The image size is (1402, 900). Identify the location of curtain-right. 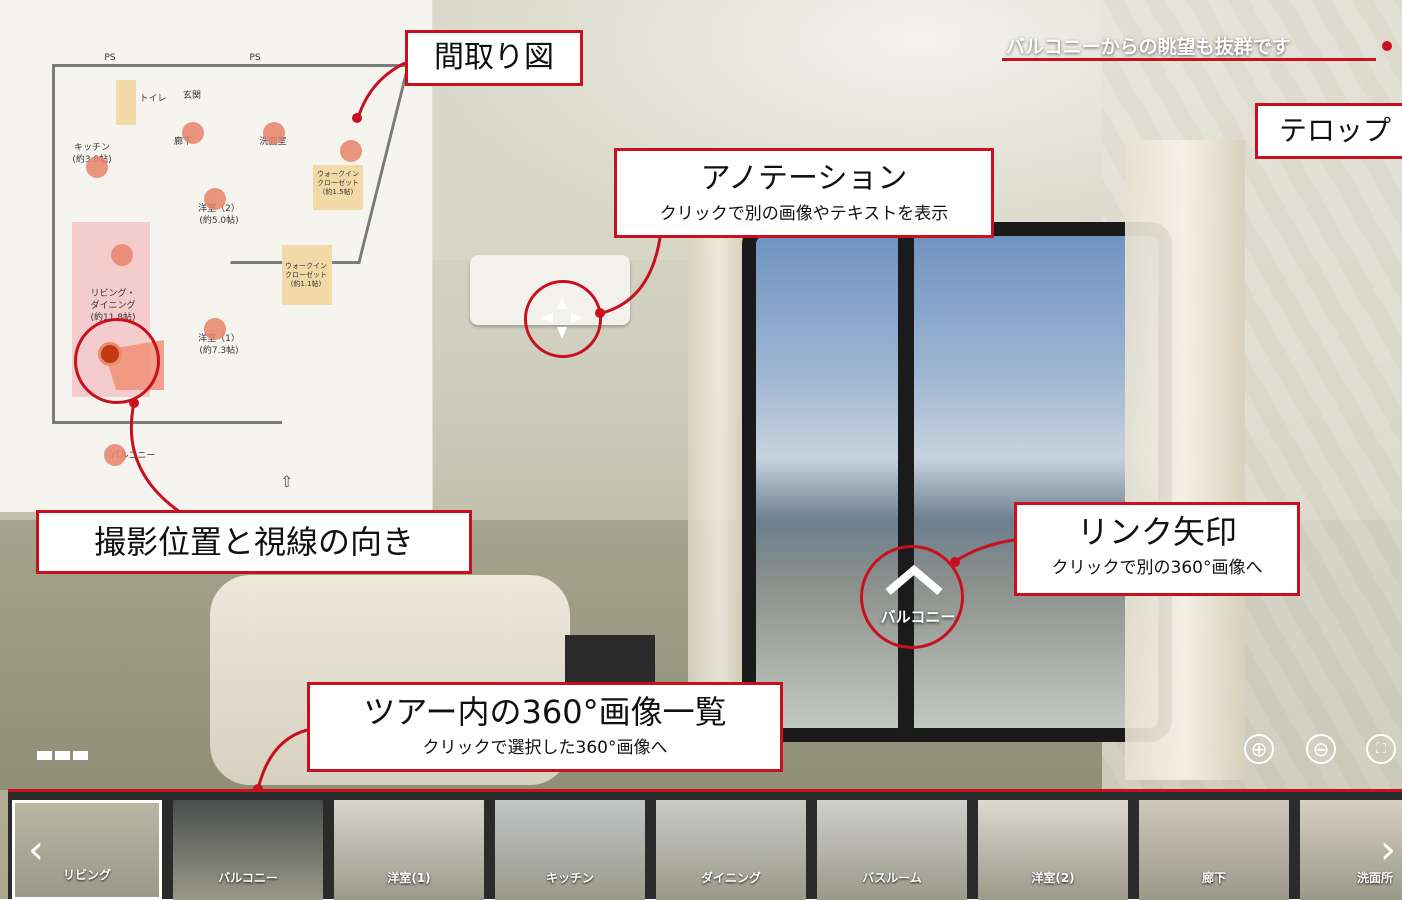
(1185, 460).